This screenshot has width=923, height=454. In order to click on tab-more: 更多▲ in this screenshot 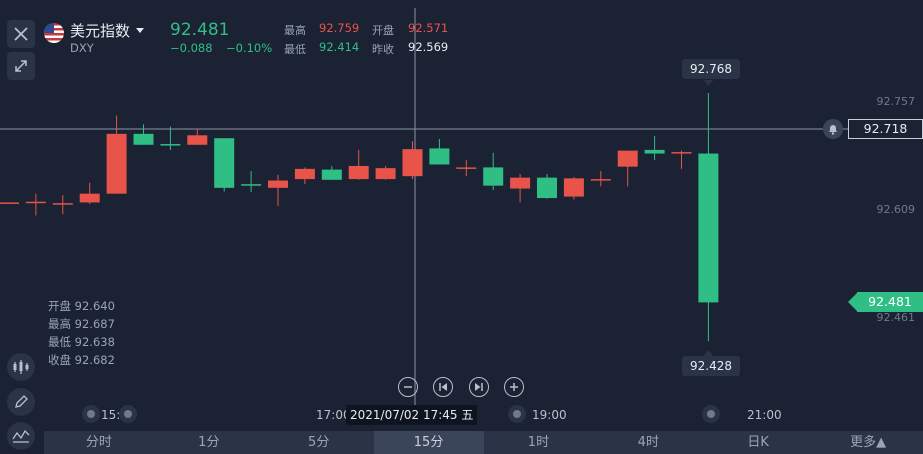, I will do `click(868, 442)`.